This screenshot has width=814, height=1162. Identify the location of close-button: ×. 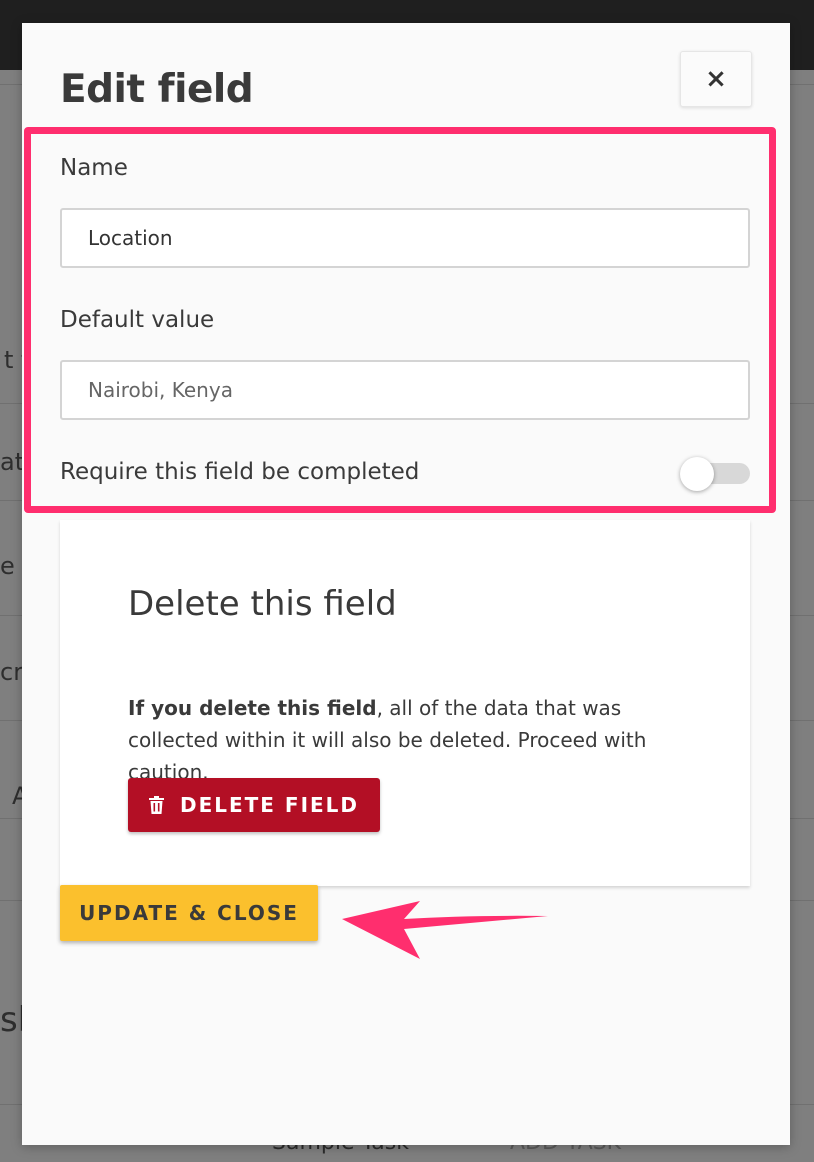
(716, 79).